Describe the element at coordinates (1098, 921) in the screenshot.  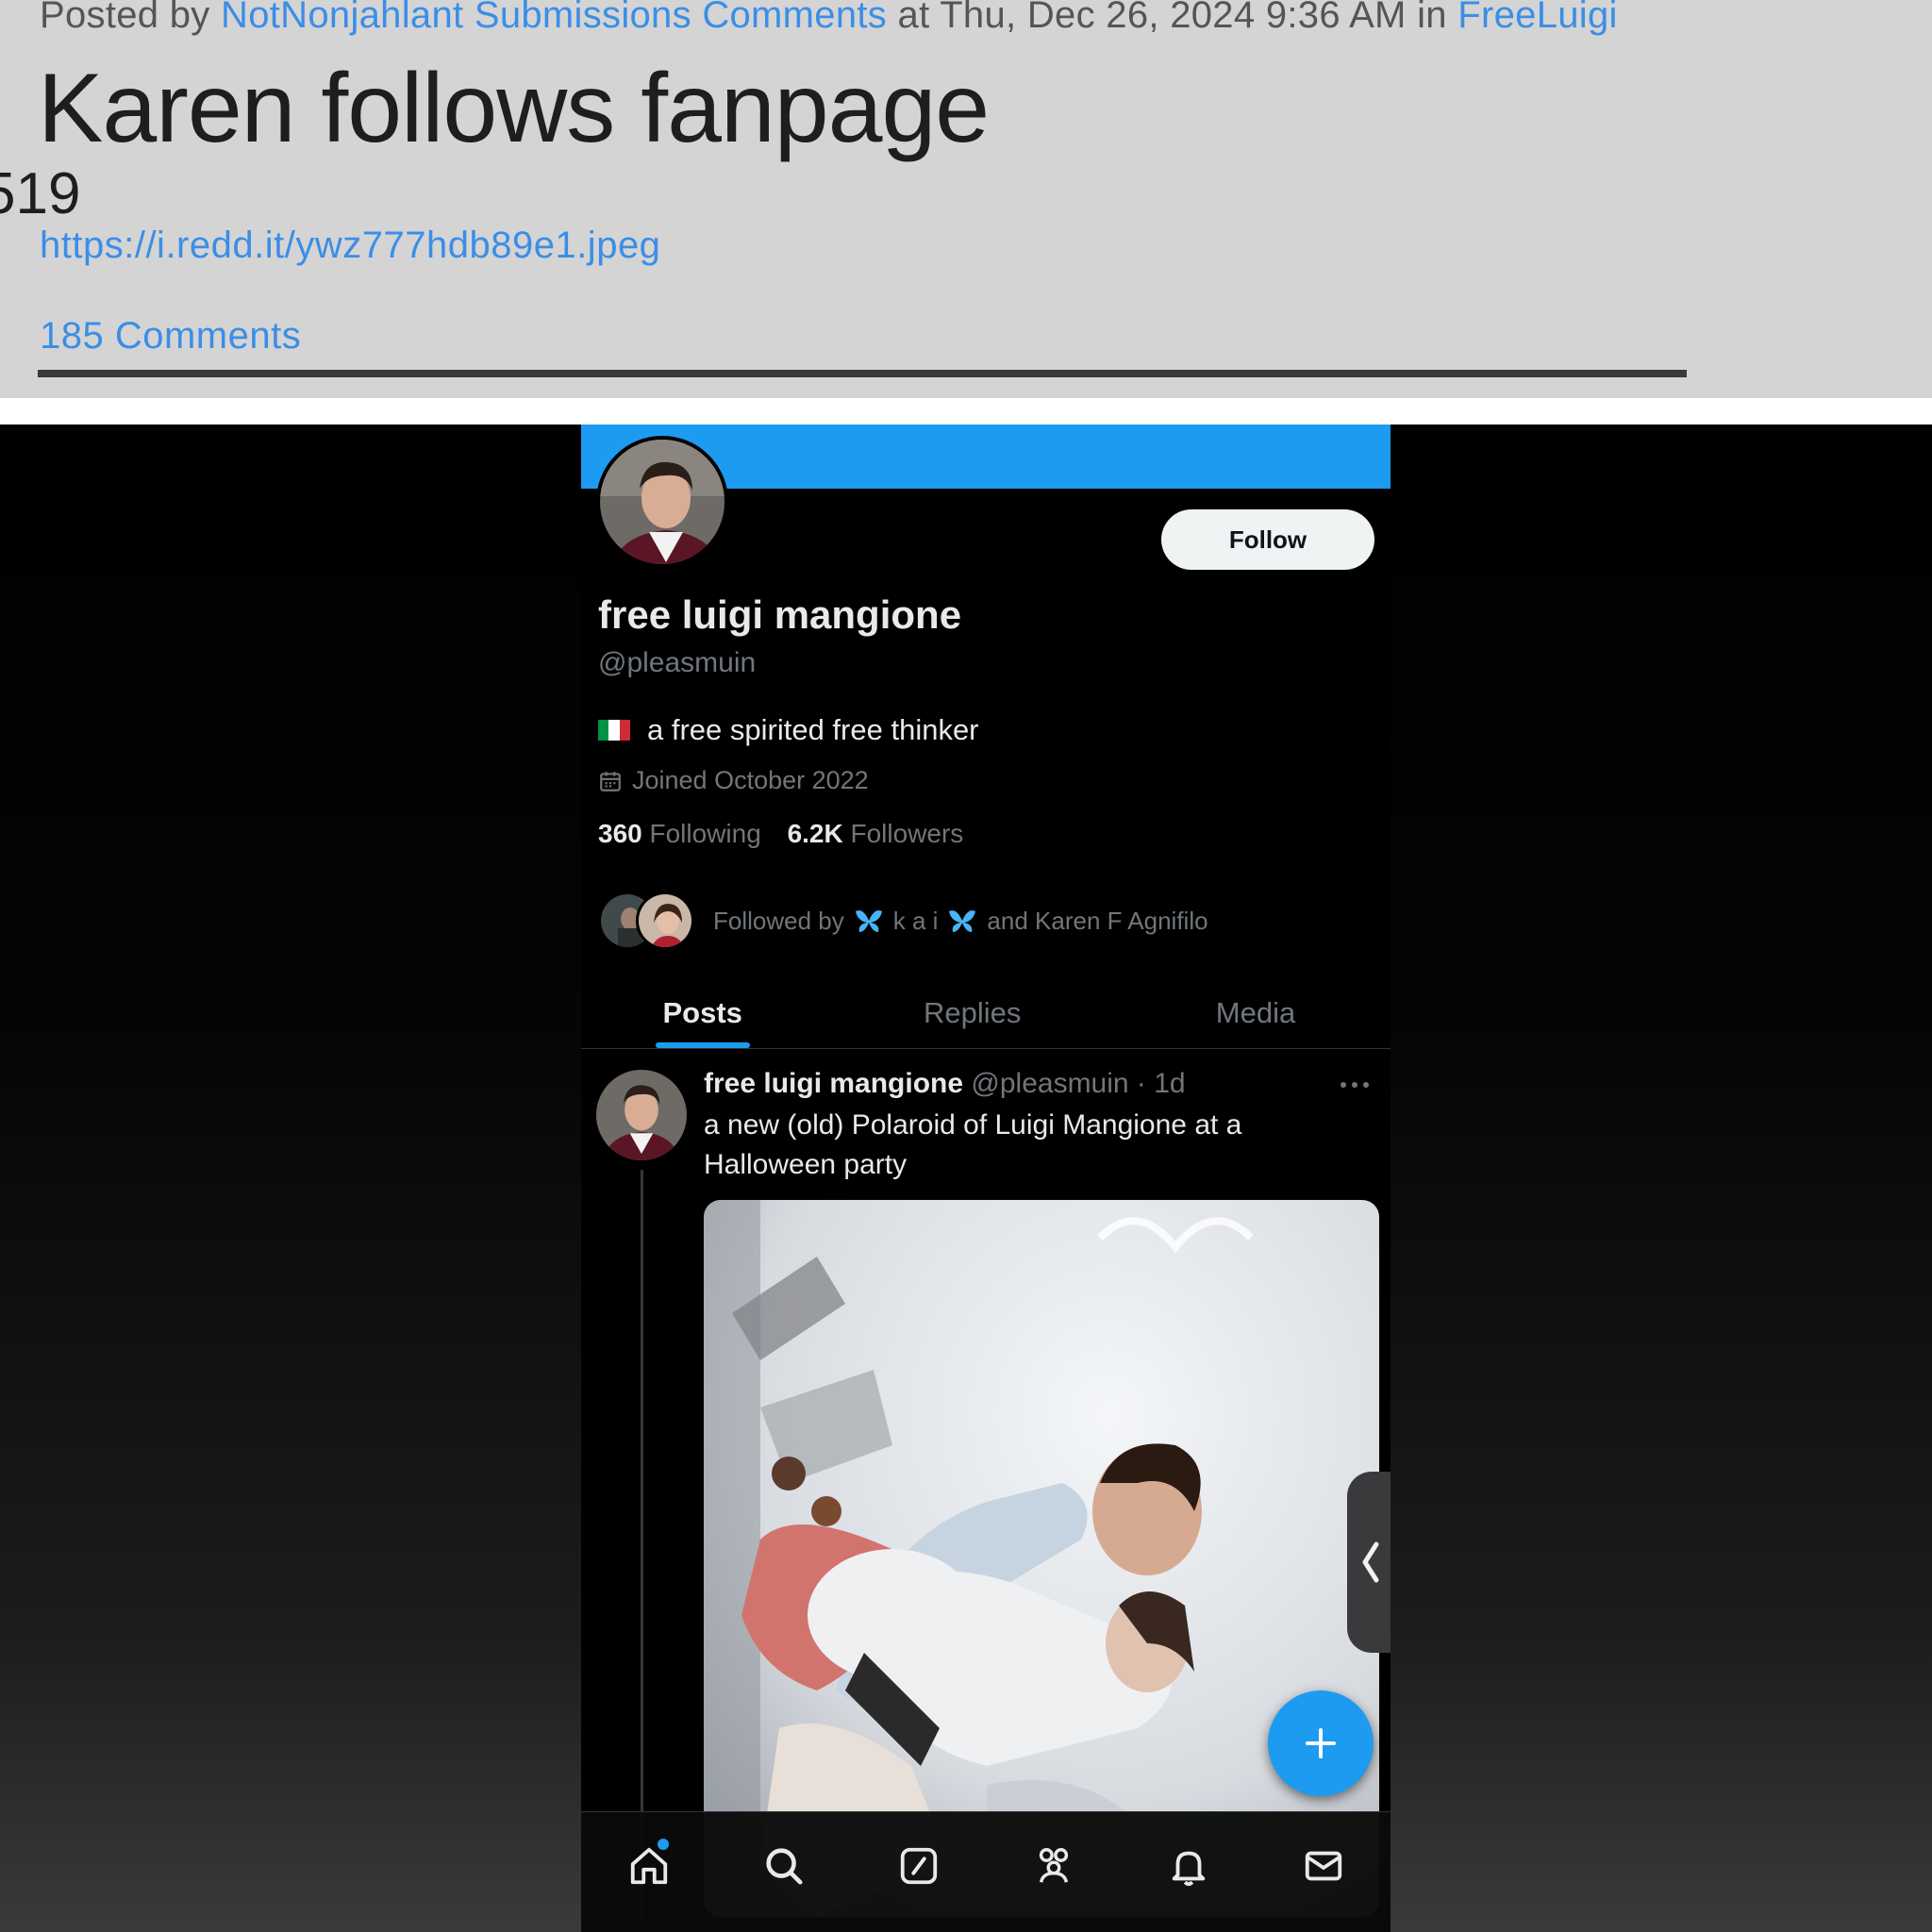
I see `followed-by-suffix: and Karen F Agnifilo` at that location.